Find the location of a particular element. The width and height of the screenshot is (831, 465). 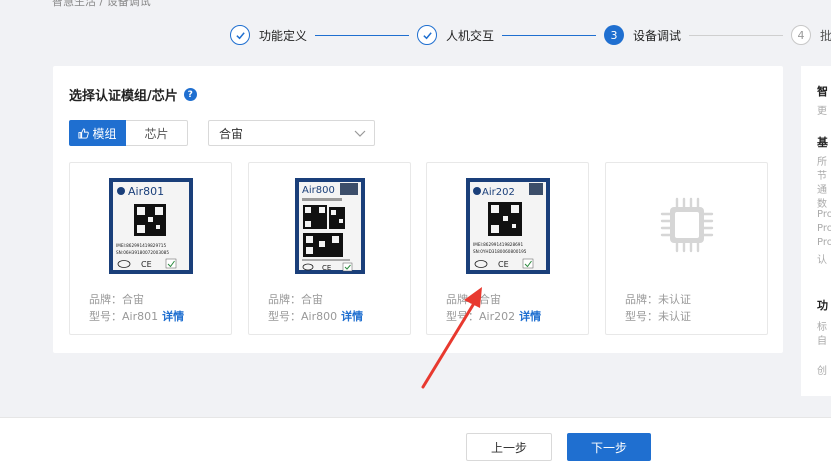

chip-info: 品牌：合宙 型号：Air801 详情 is located at coordinates (136, 308).